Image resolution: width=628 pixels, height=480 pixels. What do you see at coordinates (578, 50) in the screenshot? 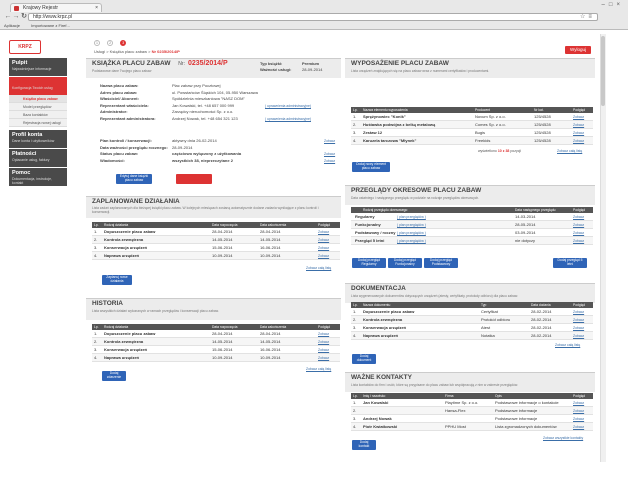
I see `logout-button: Wyloguj` at bounding box center [578, 50].